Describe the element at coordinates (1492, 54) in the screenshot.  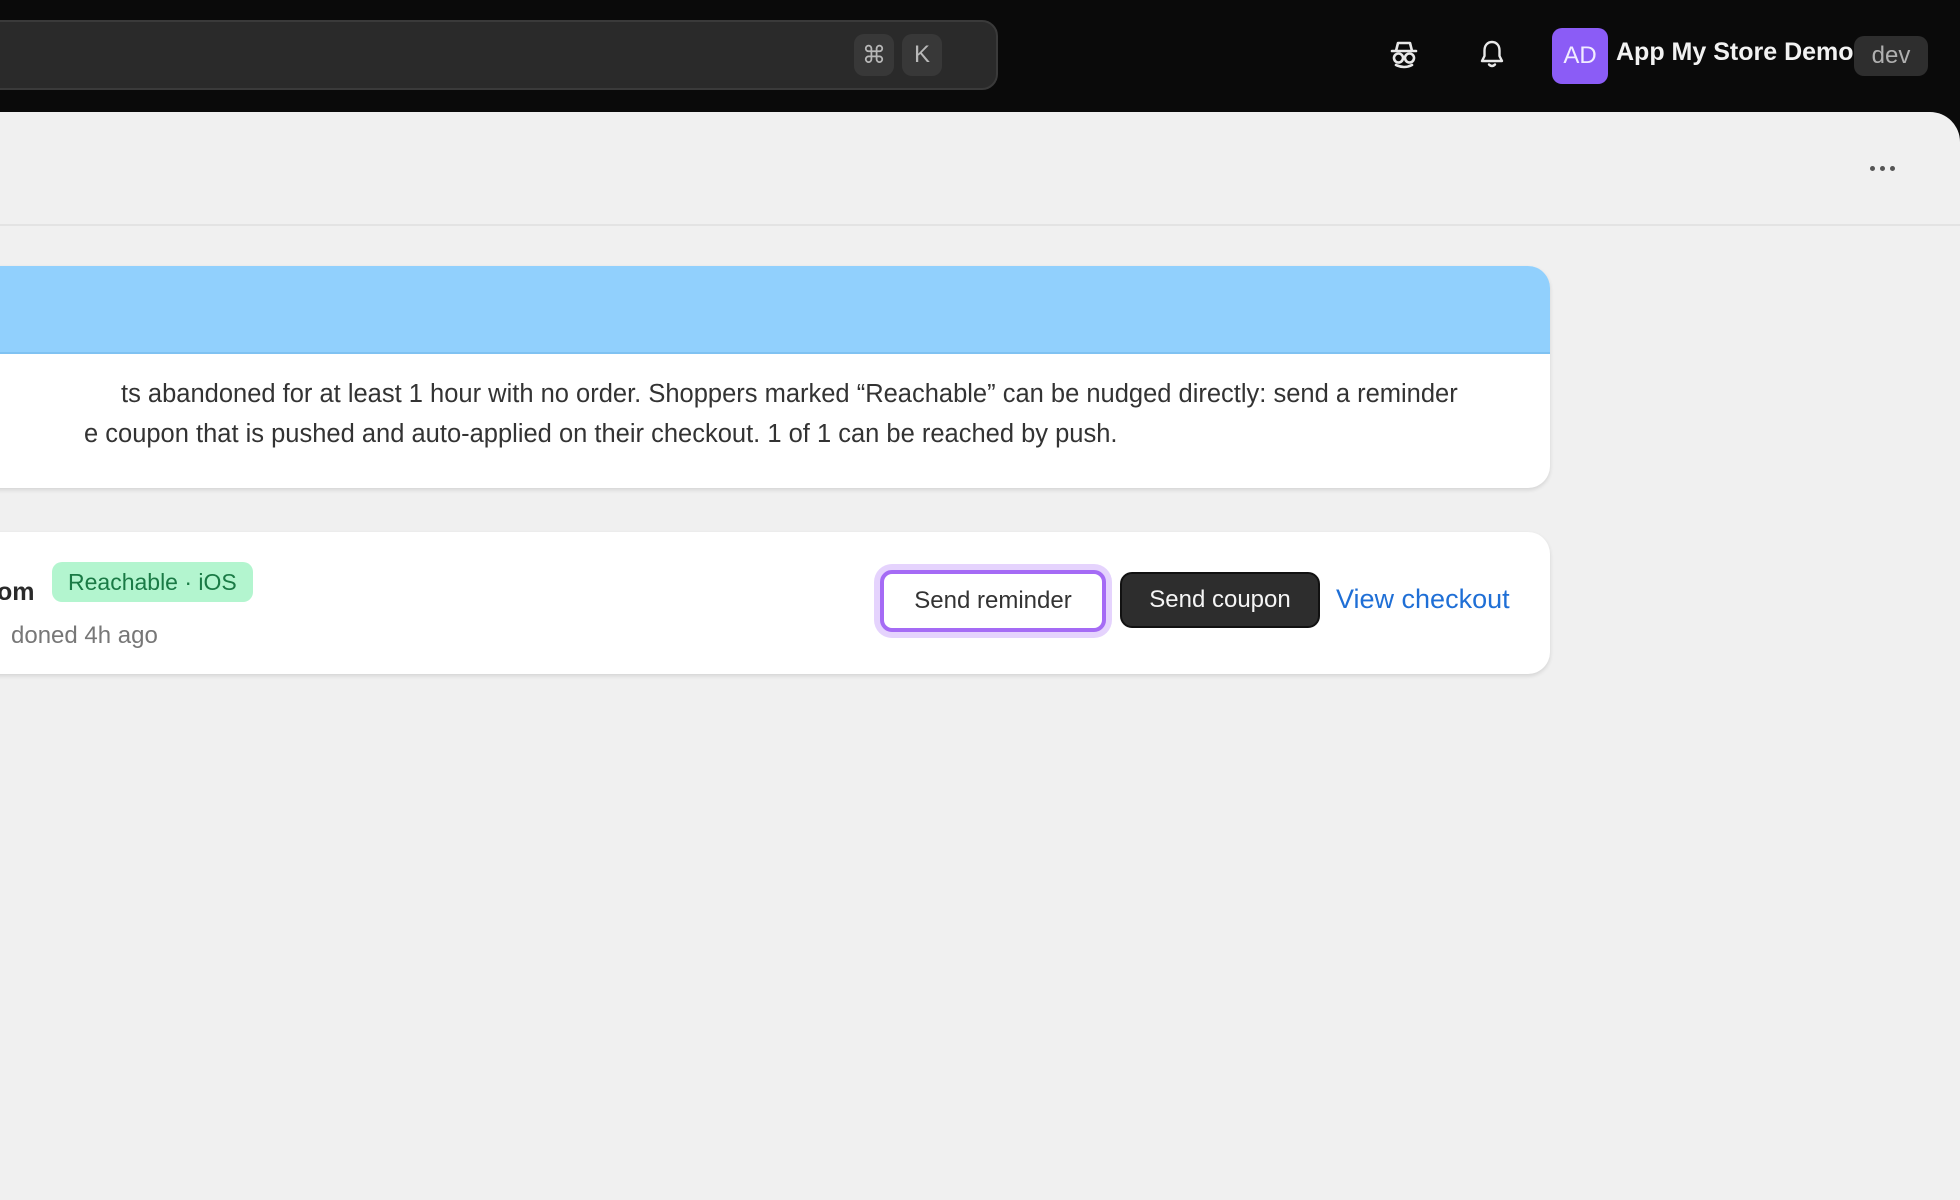
I see `bell-icon` at that location.